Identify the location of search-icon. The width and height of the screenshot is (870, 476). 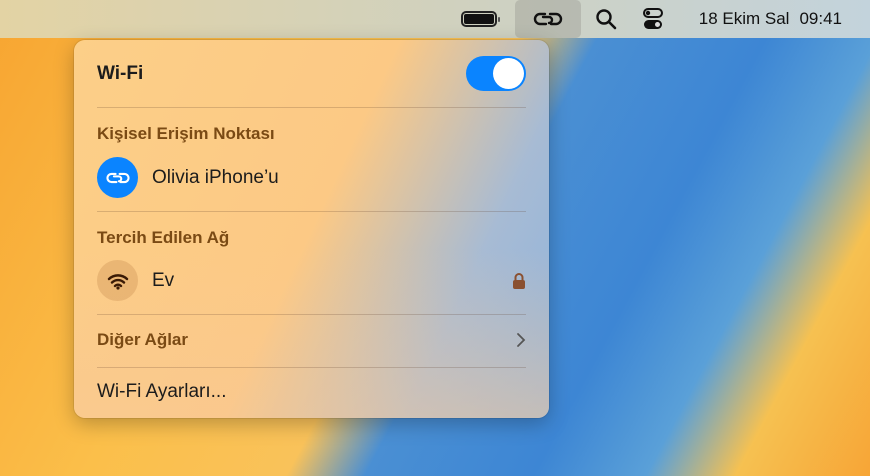
(606, 19).